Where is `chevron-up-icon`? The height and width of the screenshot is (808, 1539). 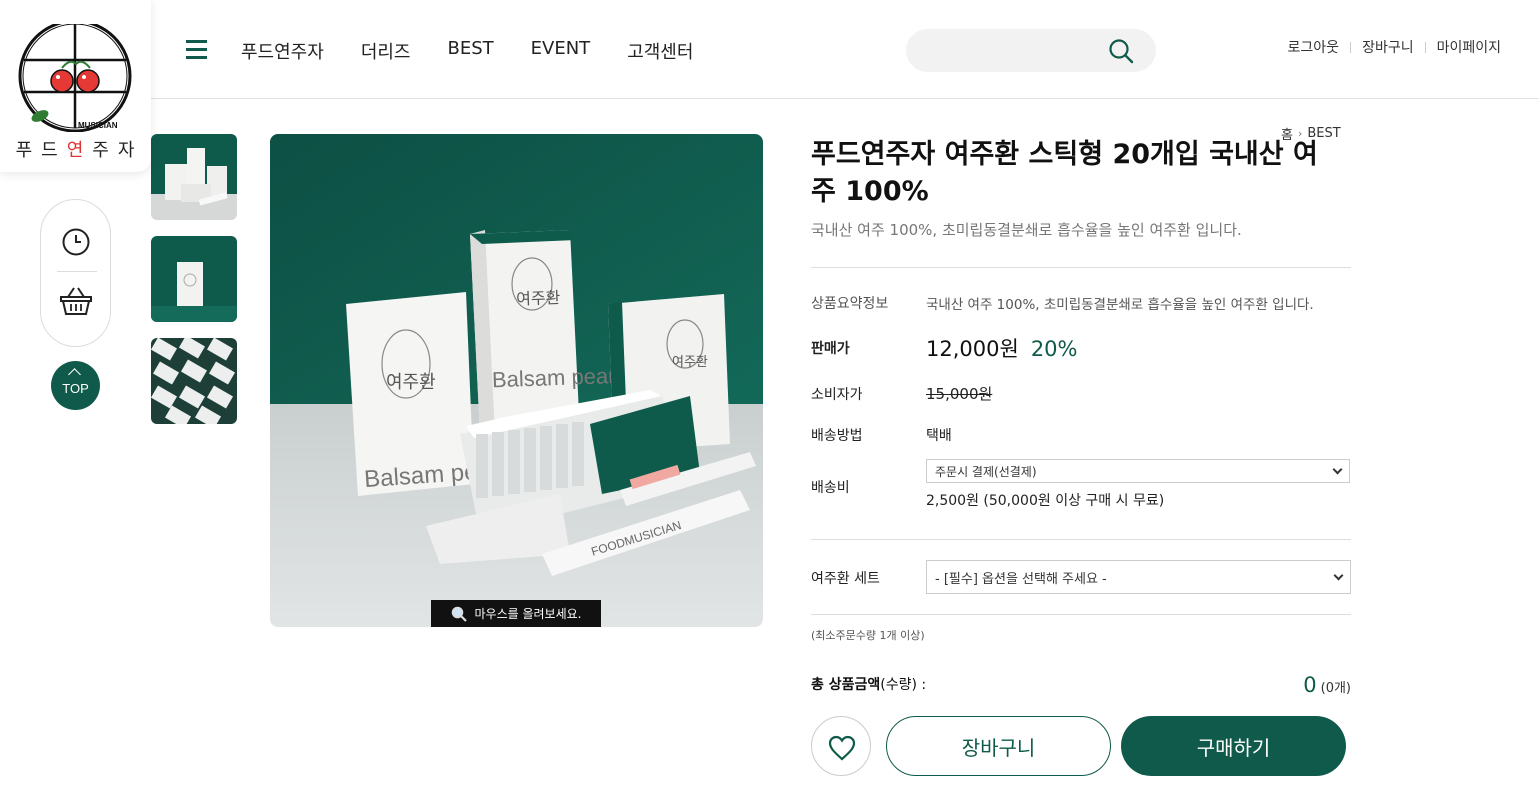 chevron-up-icon is located at coordinates (74, 374).